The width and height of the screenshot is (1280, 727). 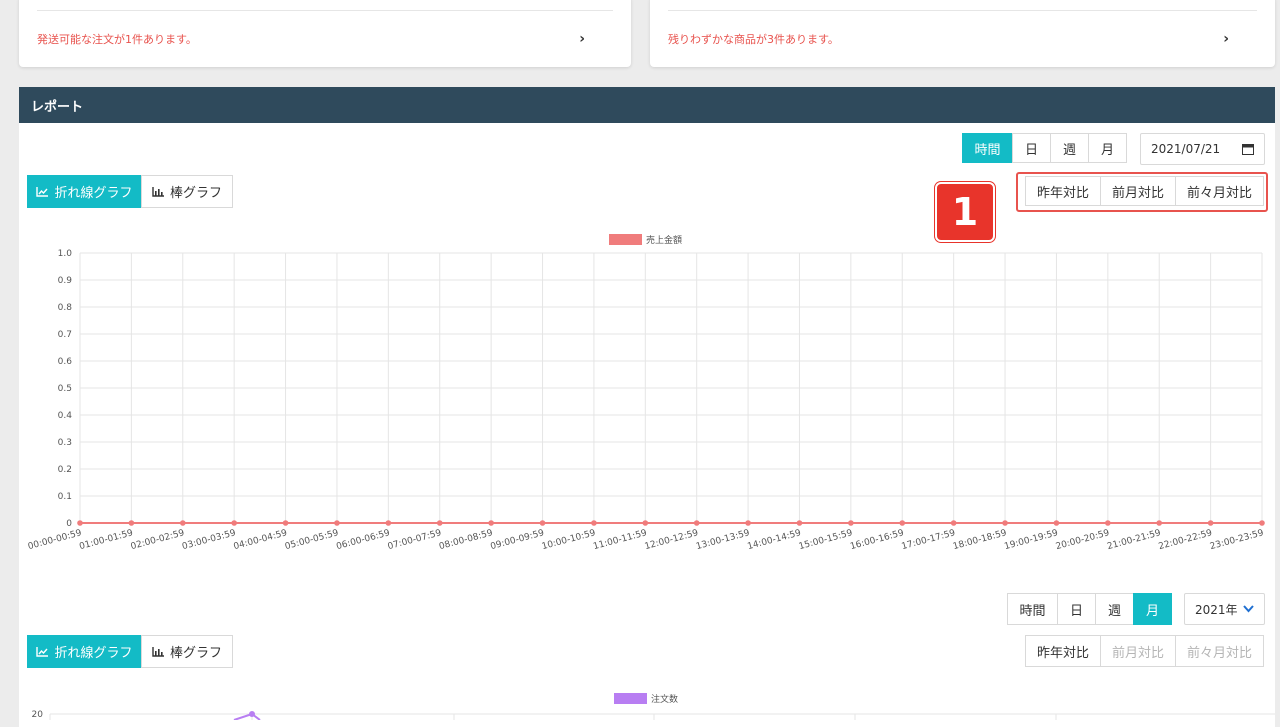 What do you see at coordinates (1186, 149) in the screenshot?
I see `date-value: 2021/07/21` at bounding box center [1186, 149].